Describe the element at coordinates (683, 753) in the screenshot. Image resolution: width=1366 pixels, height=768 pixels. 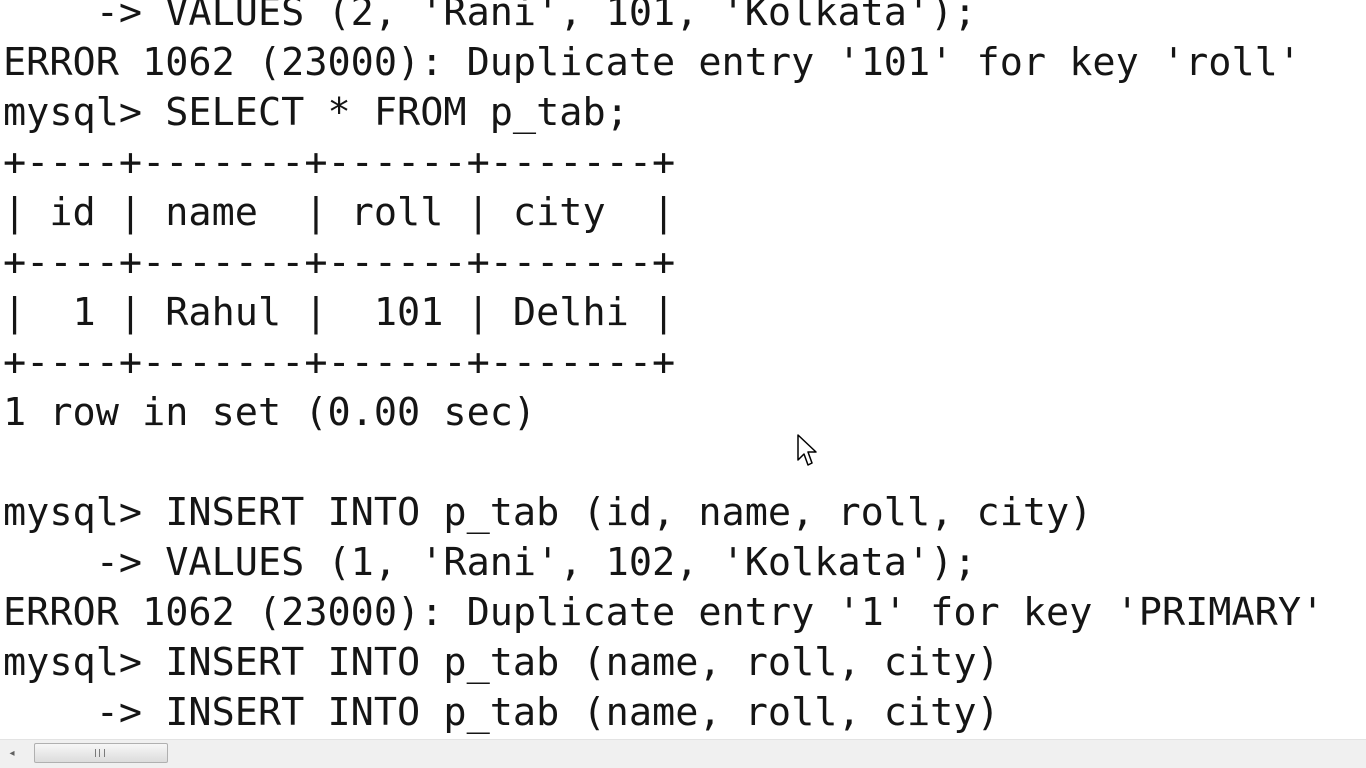
I see `horizontal-scrollbar: ◂` at that location.